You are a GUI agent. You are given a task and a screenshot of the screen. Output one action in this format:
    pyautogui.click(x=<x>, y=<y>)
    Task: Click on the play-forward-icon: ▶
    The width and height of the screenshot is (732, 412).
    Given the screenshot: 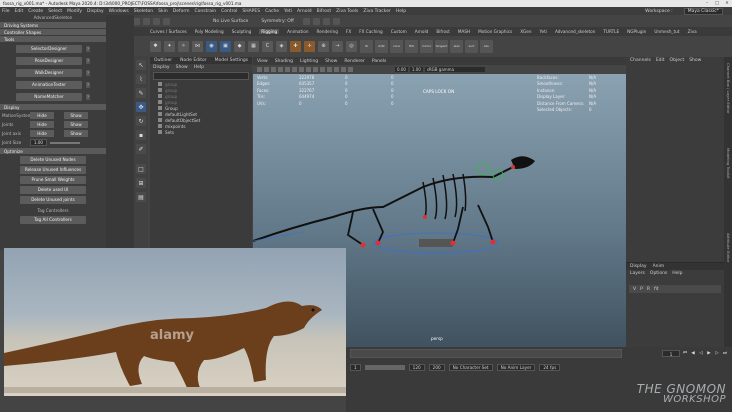 What is the action you would take?
    pyautogui.click(x=709, y=353)
    